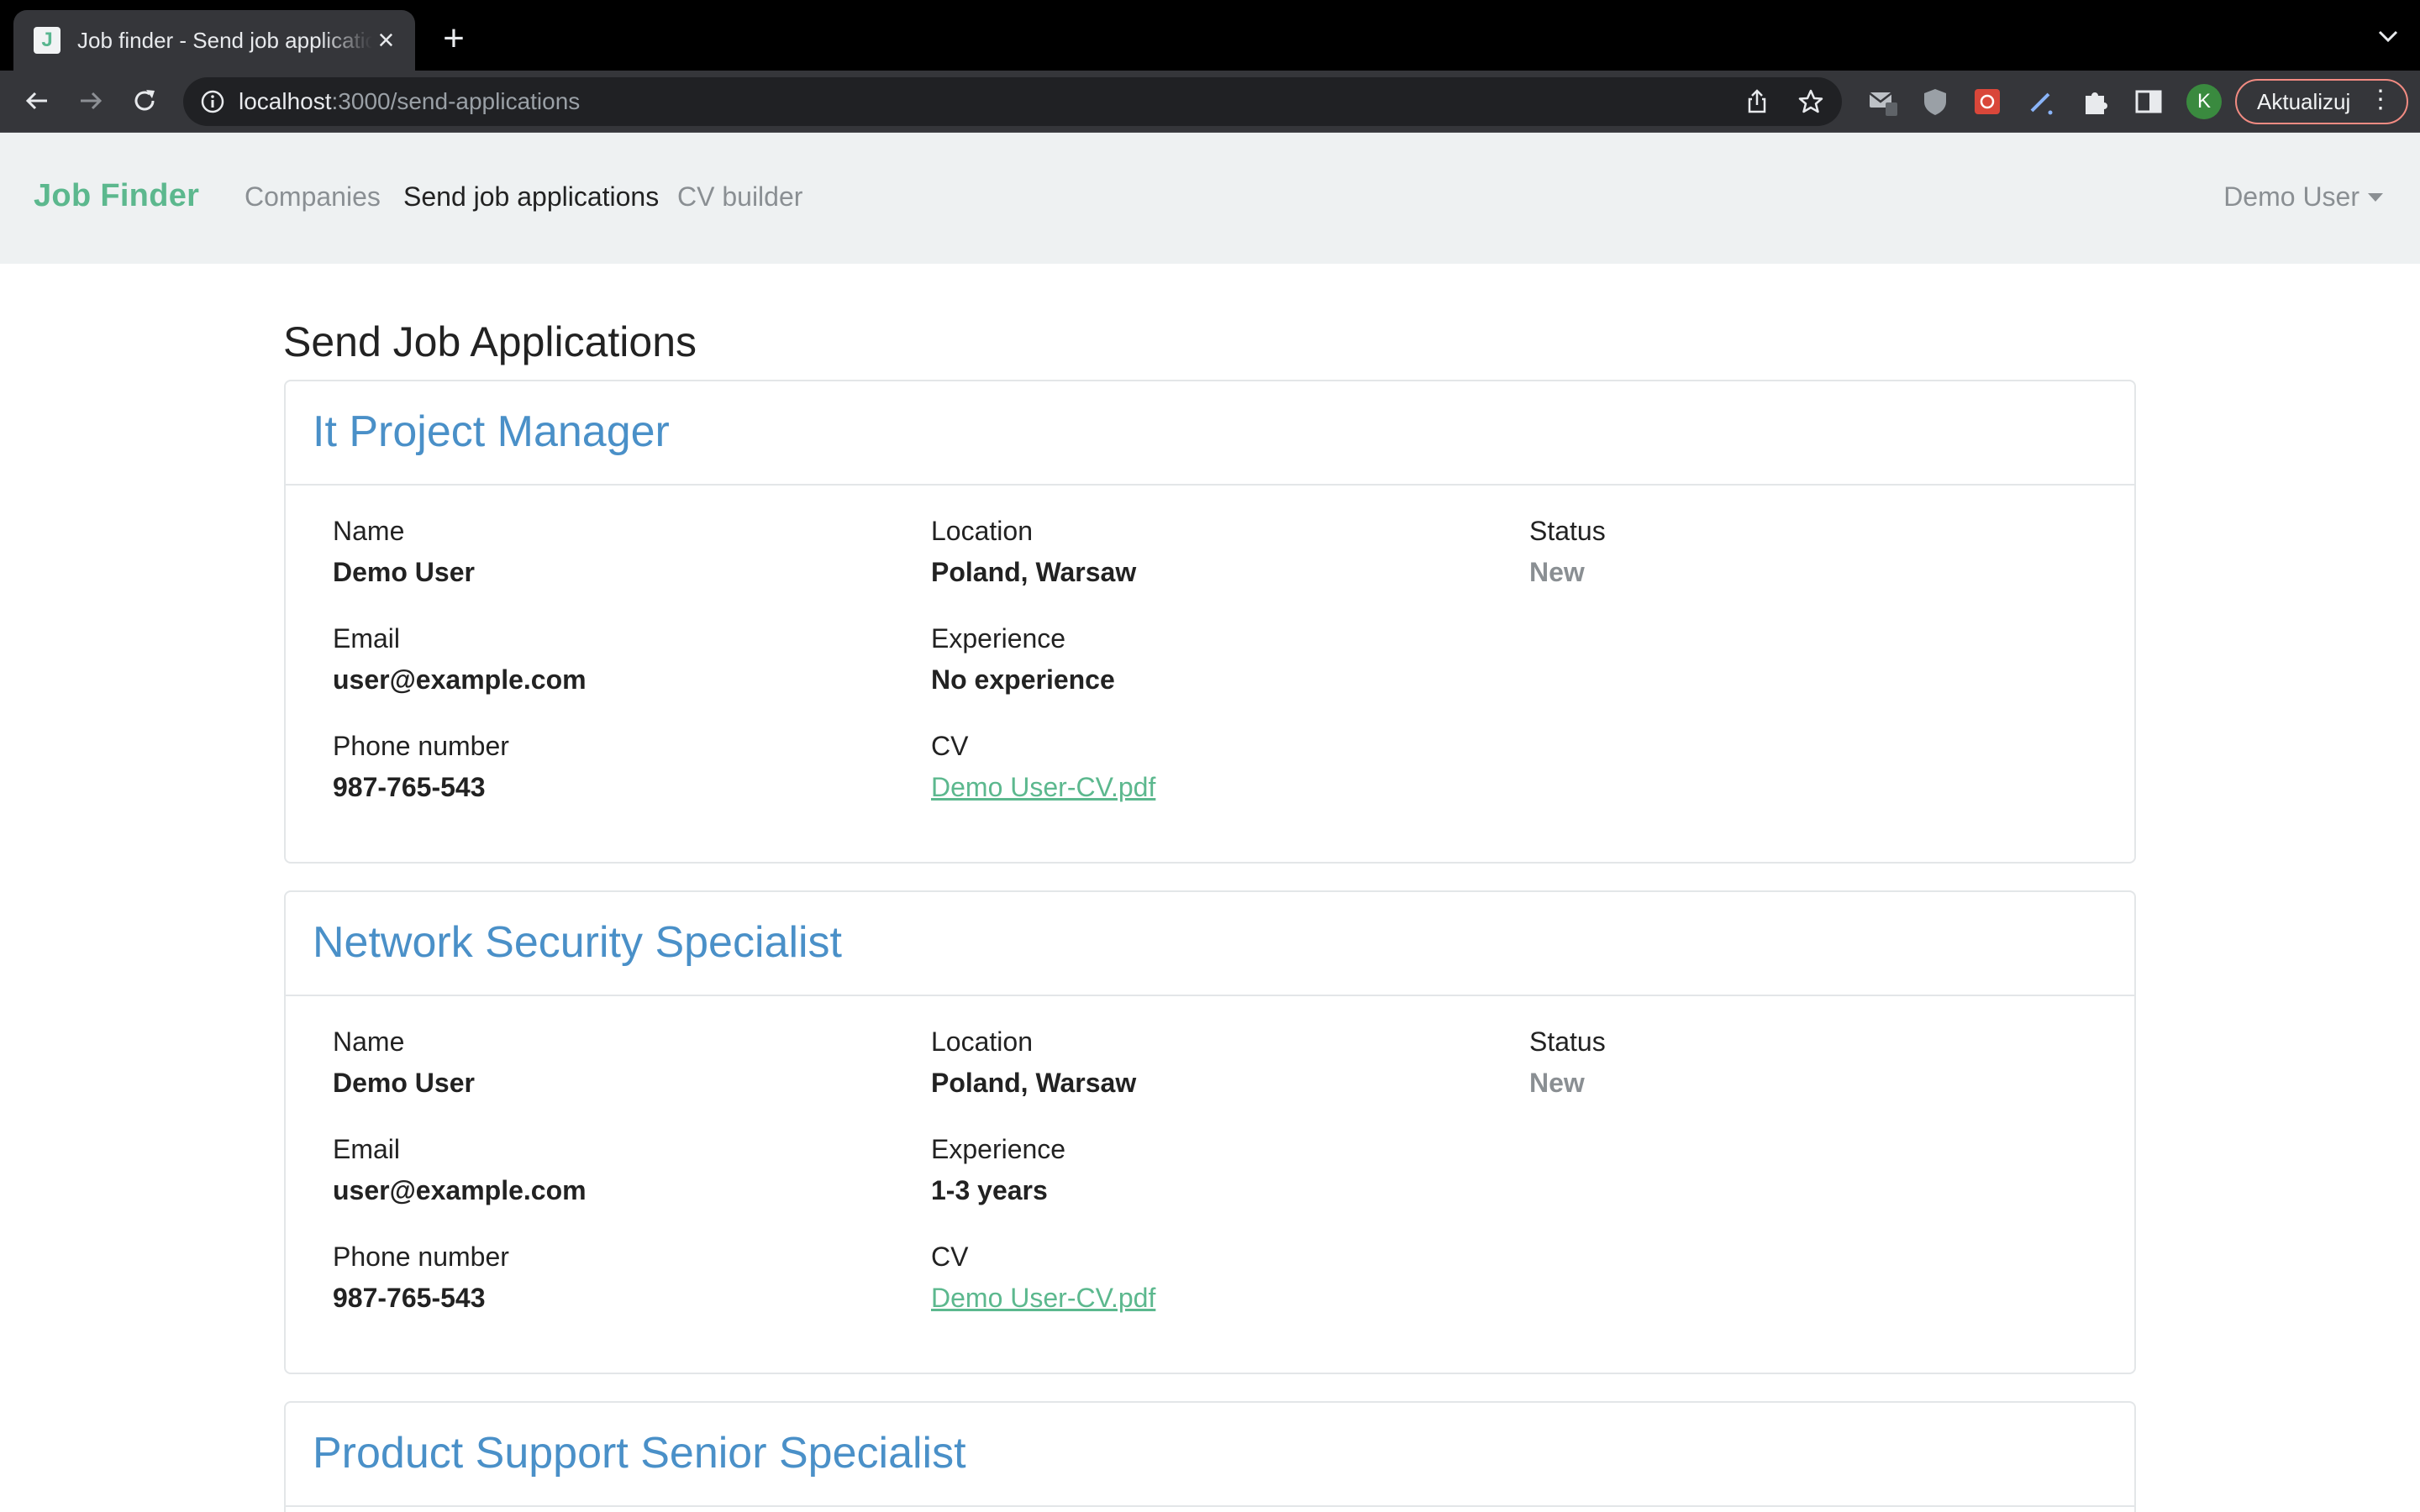 The image size is (2420, 1512). Describe the element at coordinates (1935, 102) in the screenshot. I see `shield-extension-icon` at that location.